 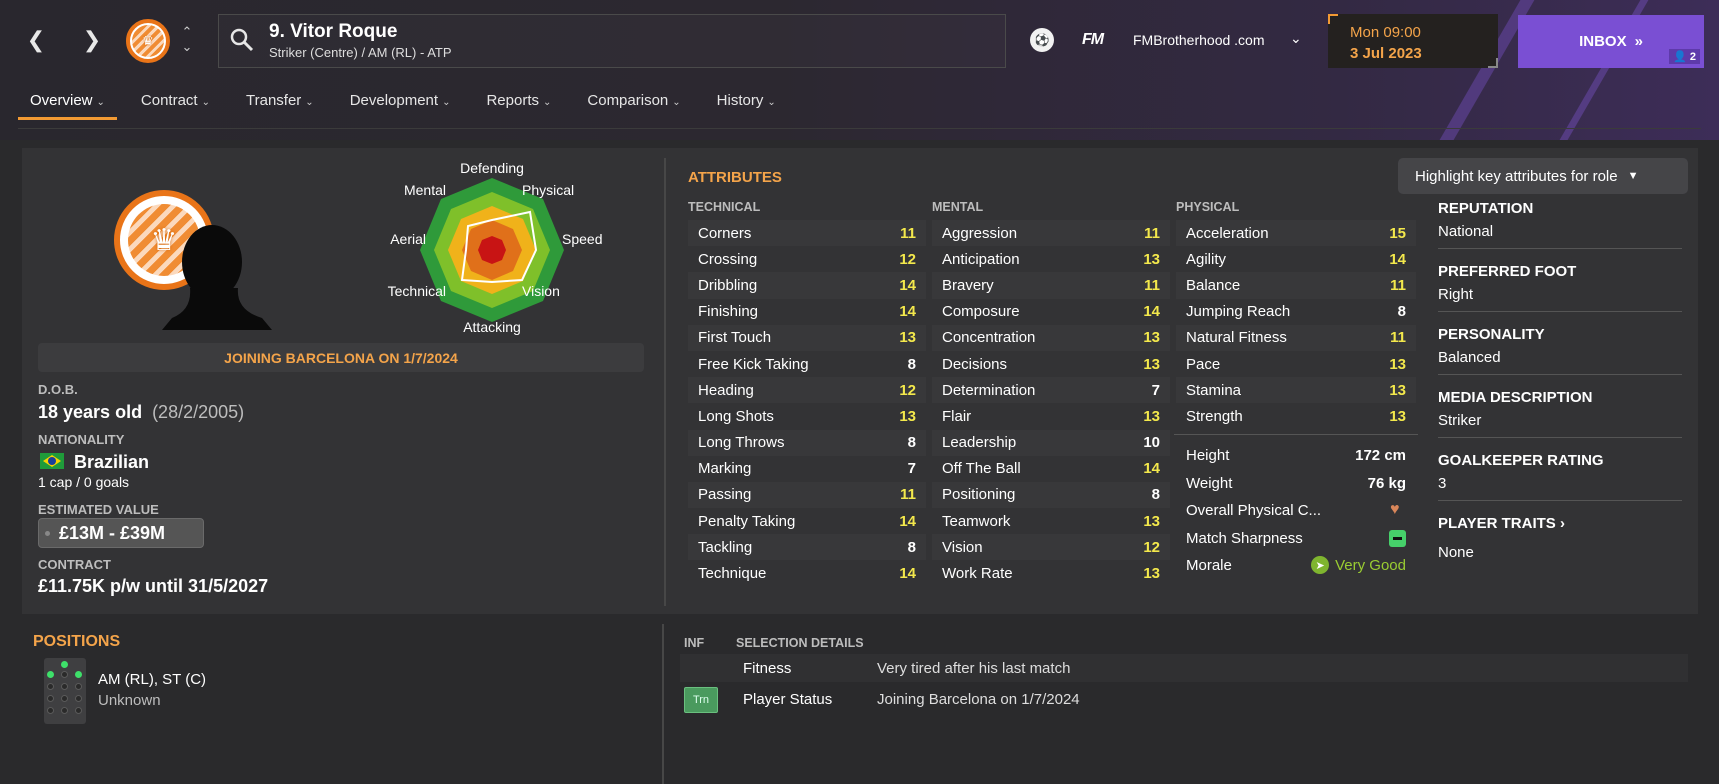 What do you see at coordinates (280, 103) in the screenshot?
I see `tab-transfer: Transfer ⌄` at bounding box center [280, 103].